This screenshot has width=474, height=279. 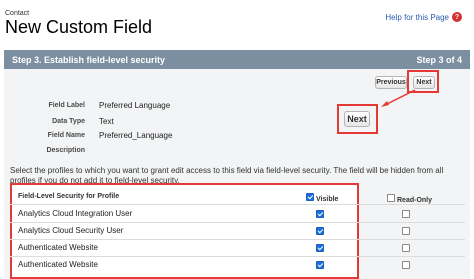 What do you see at coordinates (69, 196) in the screenshot?
I see `profile-column-header: Field-Level Security for Profile` at bounding box center [69, 196].